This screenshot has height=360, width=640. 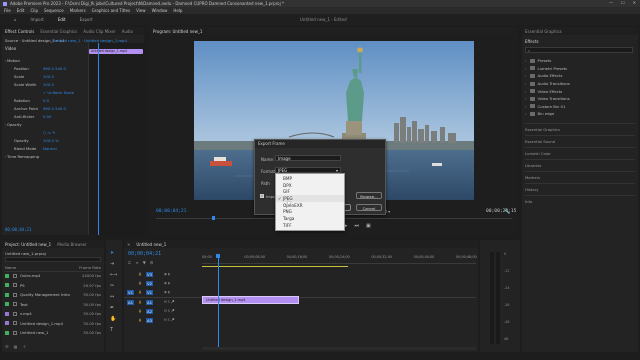 I want to click on marker-icon: ▼, so click(x=144, y=262).